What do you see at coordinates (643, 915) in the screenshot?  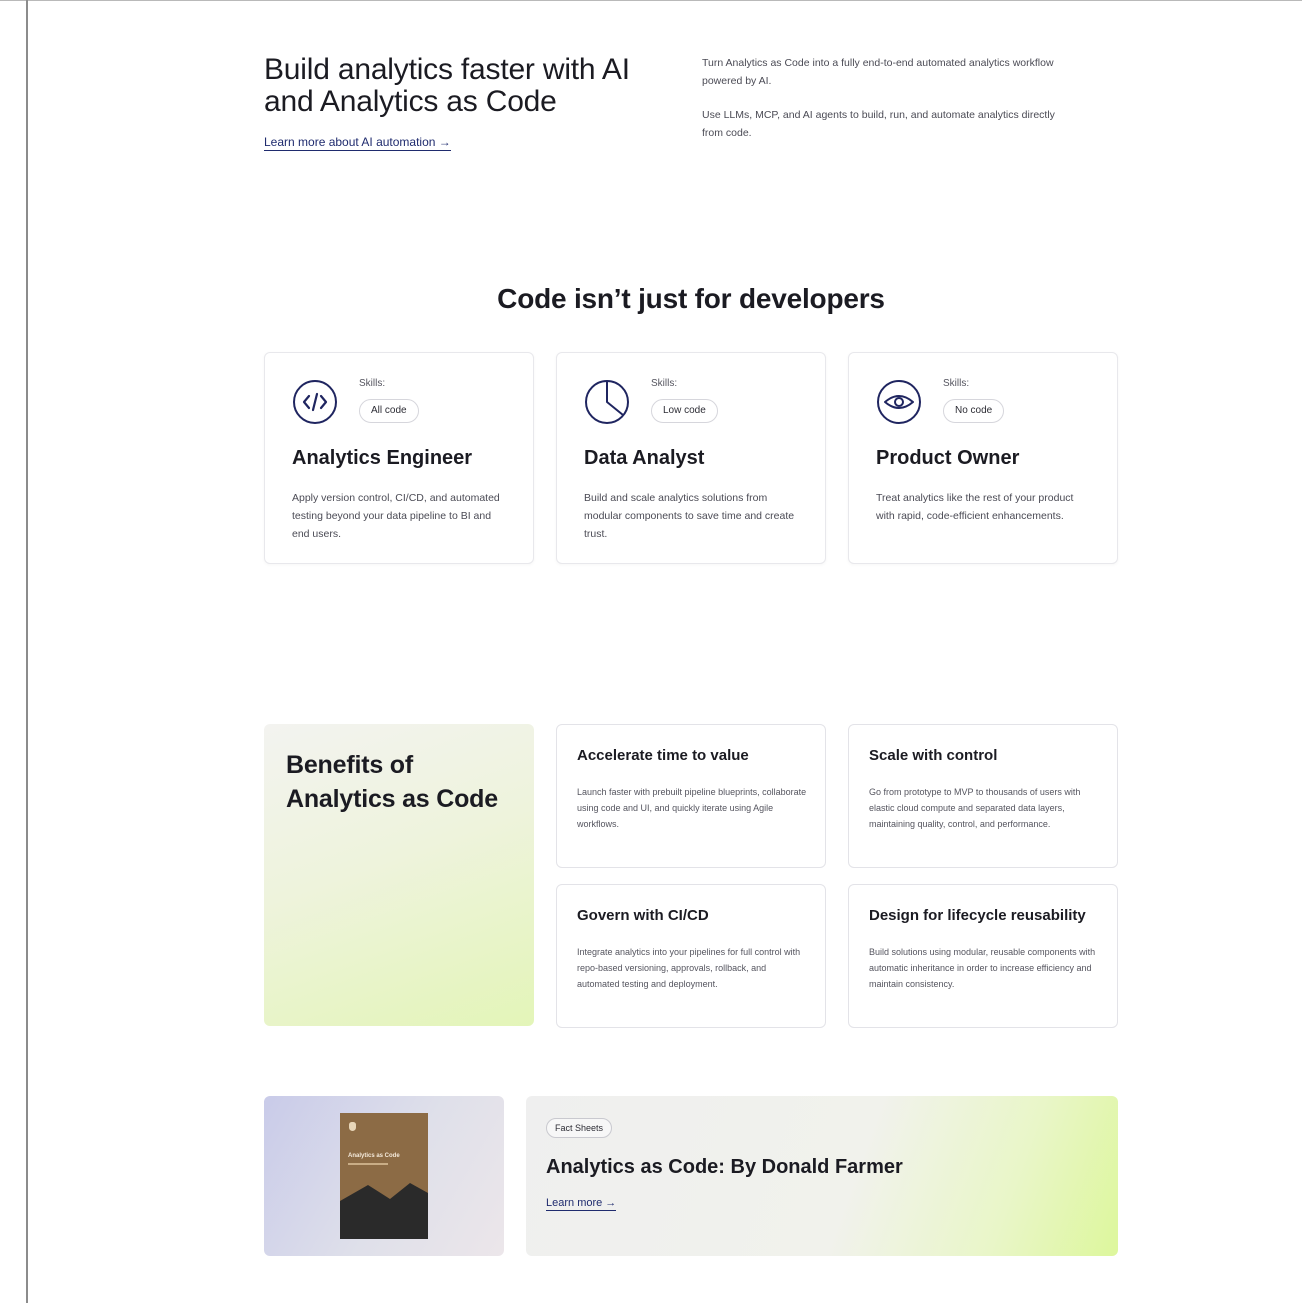 I see `benefit-title: Govern with CI/CD` at bounding box center [643, 915].